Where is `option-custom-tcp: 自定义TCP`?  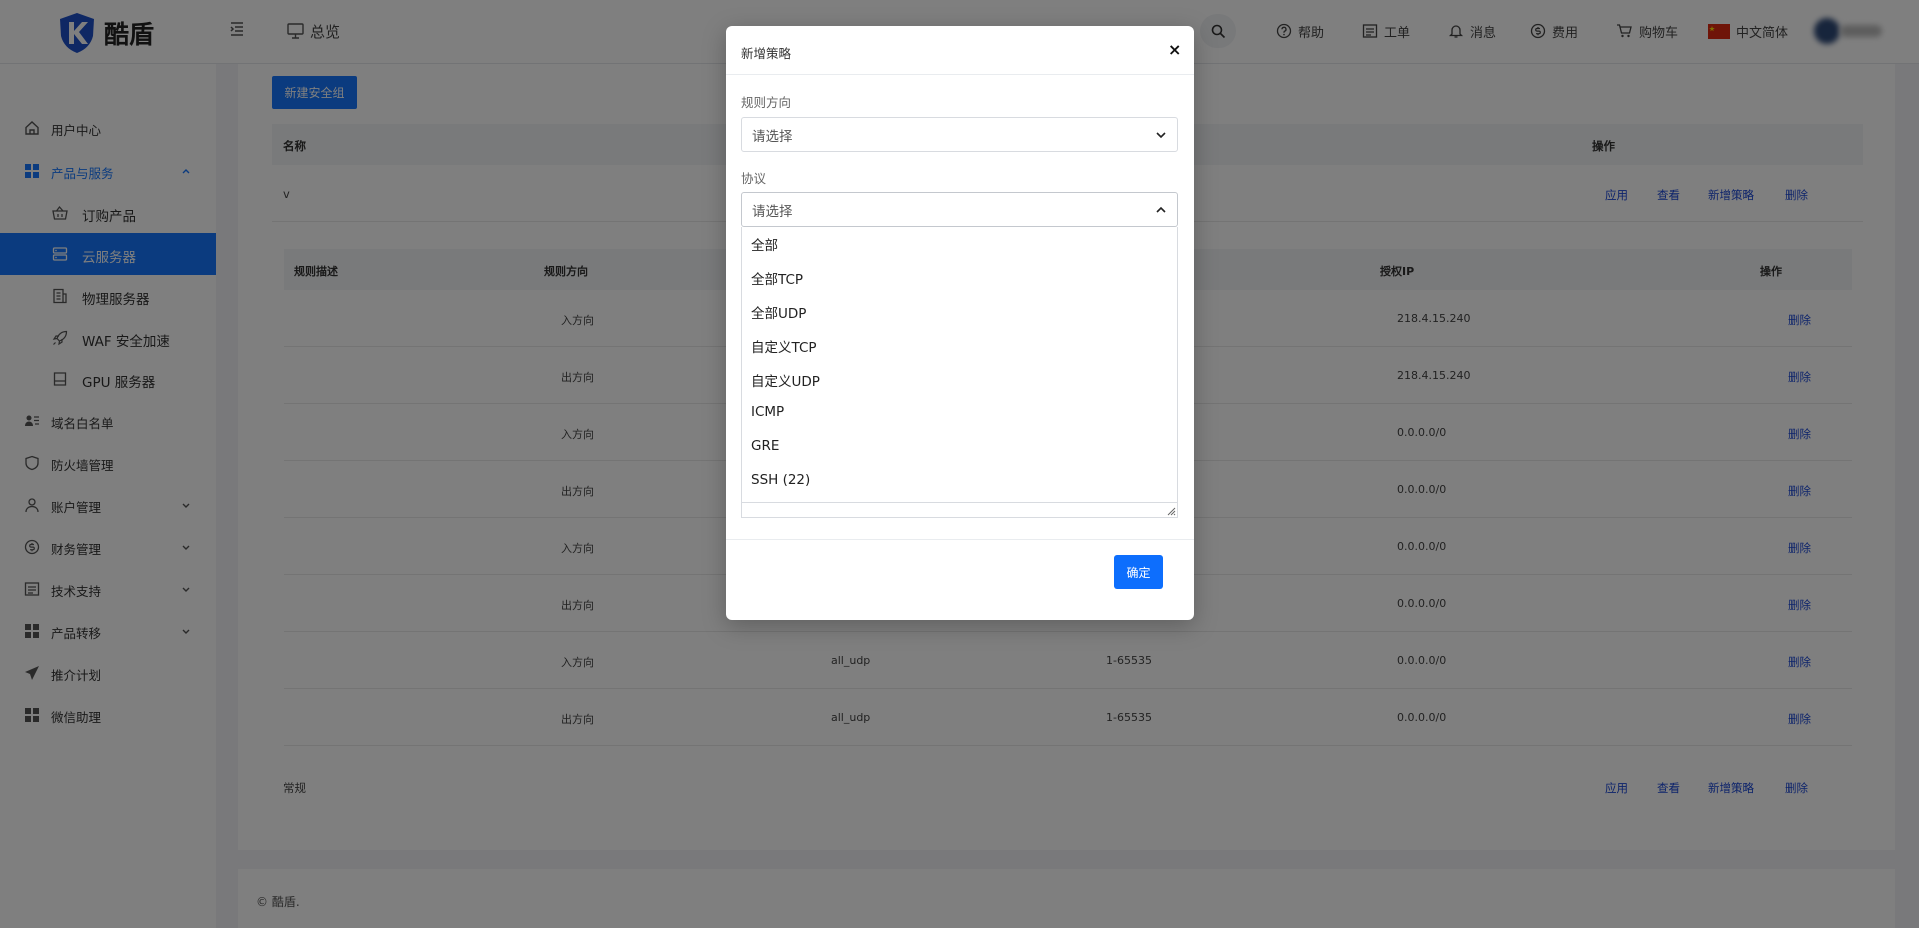 option-custom-tcp: 自定义TCP is located at coordinates (784, 346).